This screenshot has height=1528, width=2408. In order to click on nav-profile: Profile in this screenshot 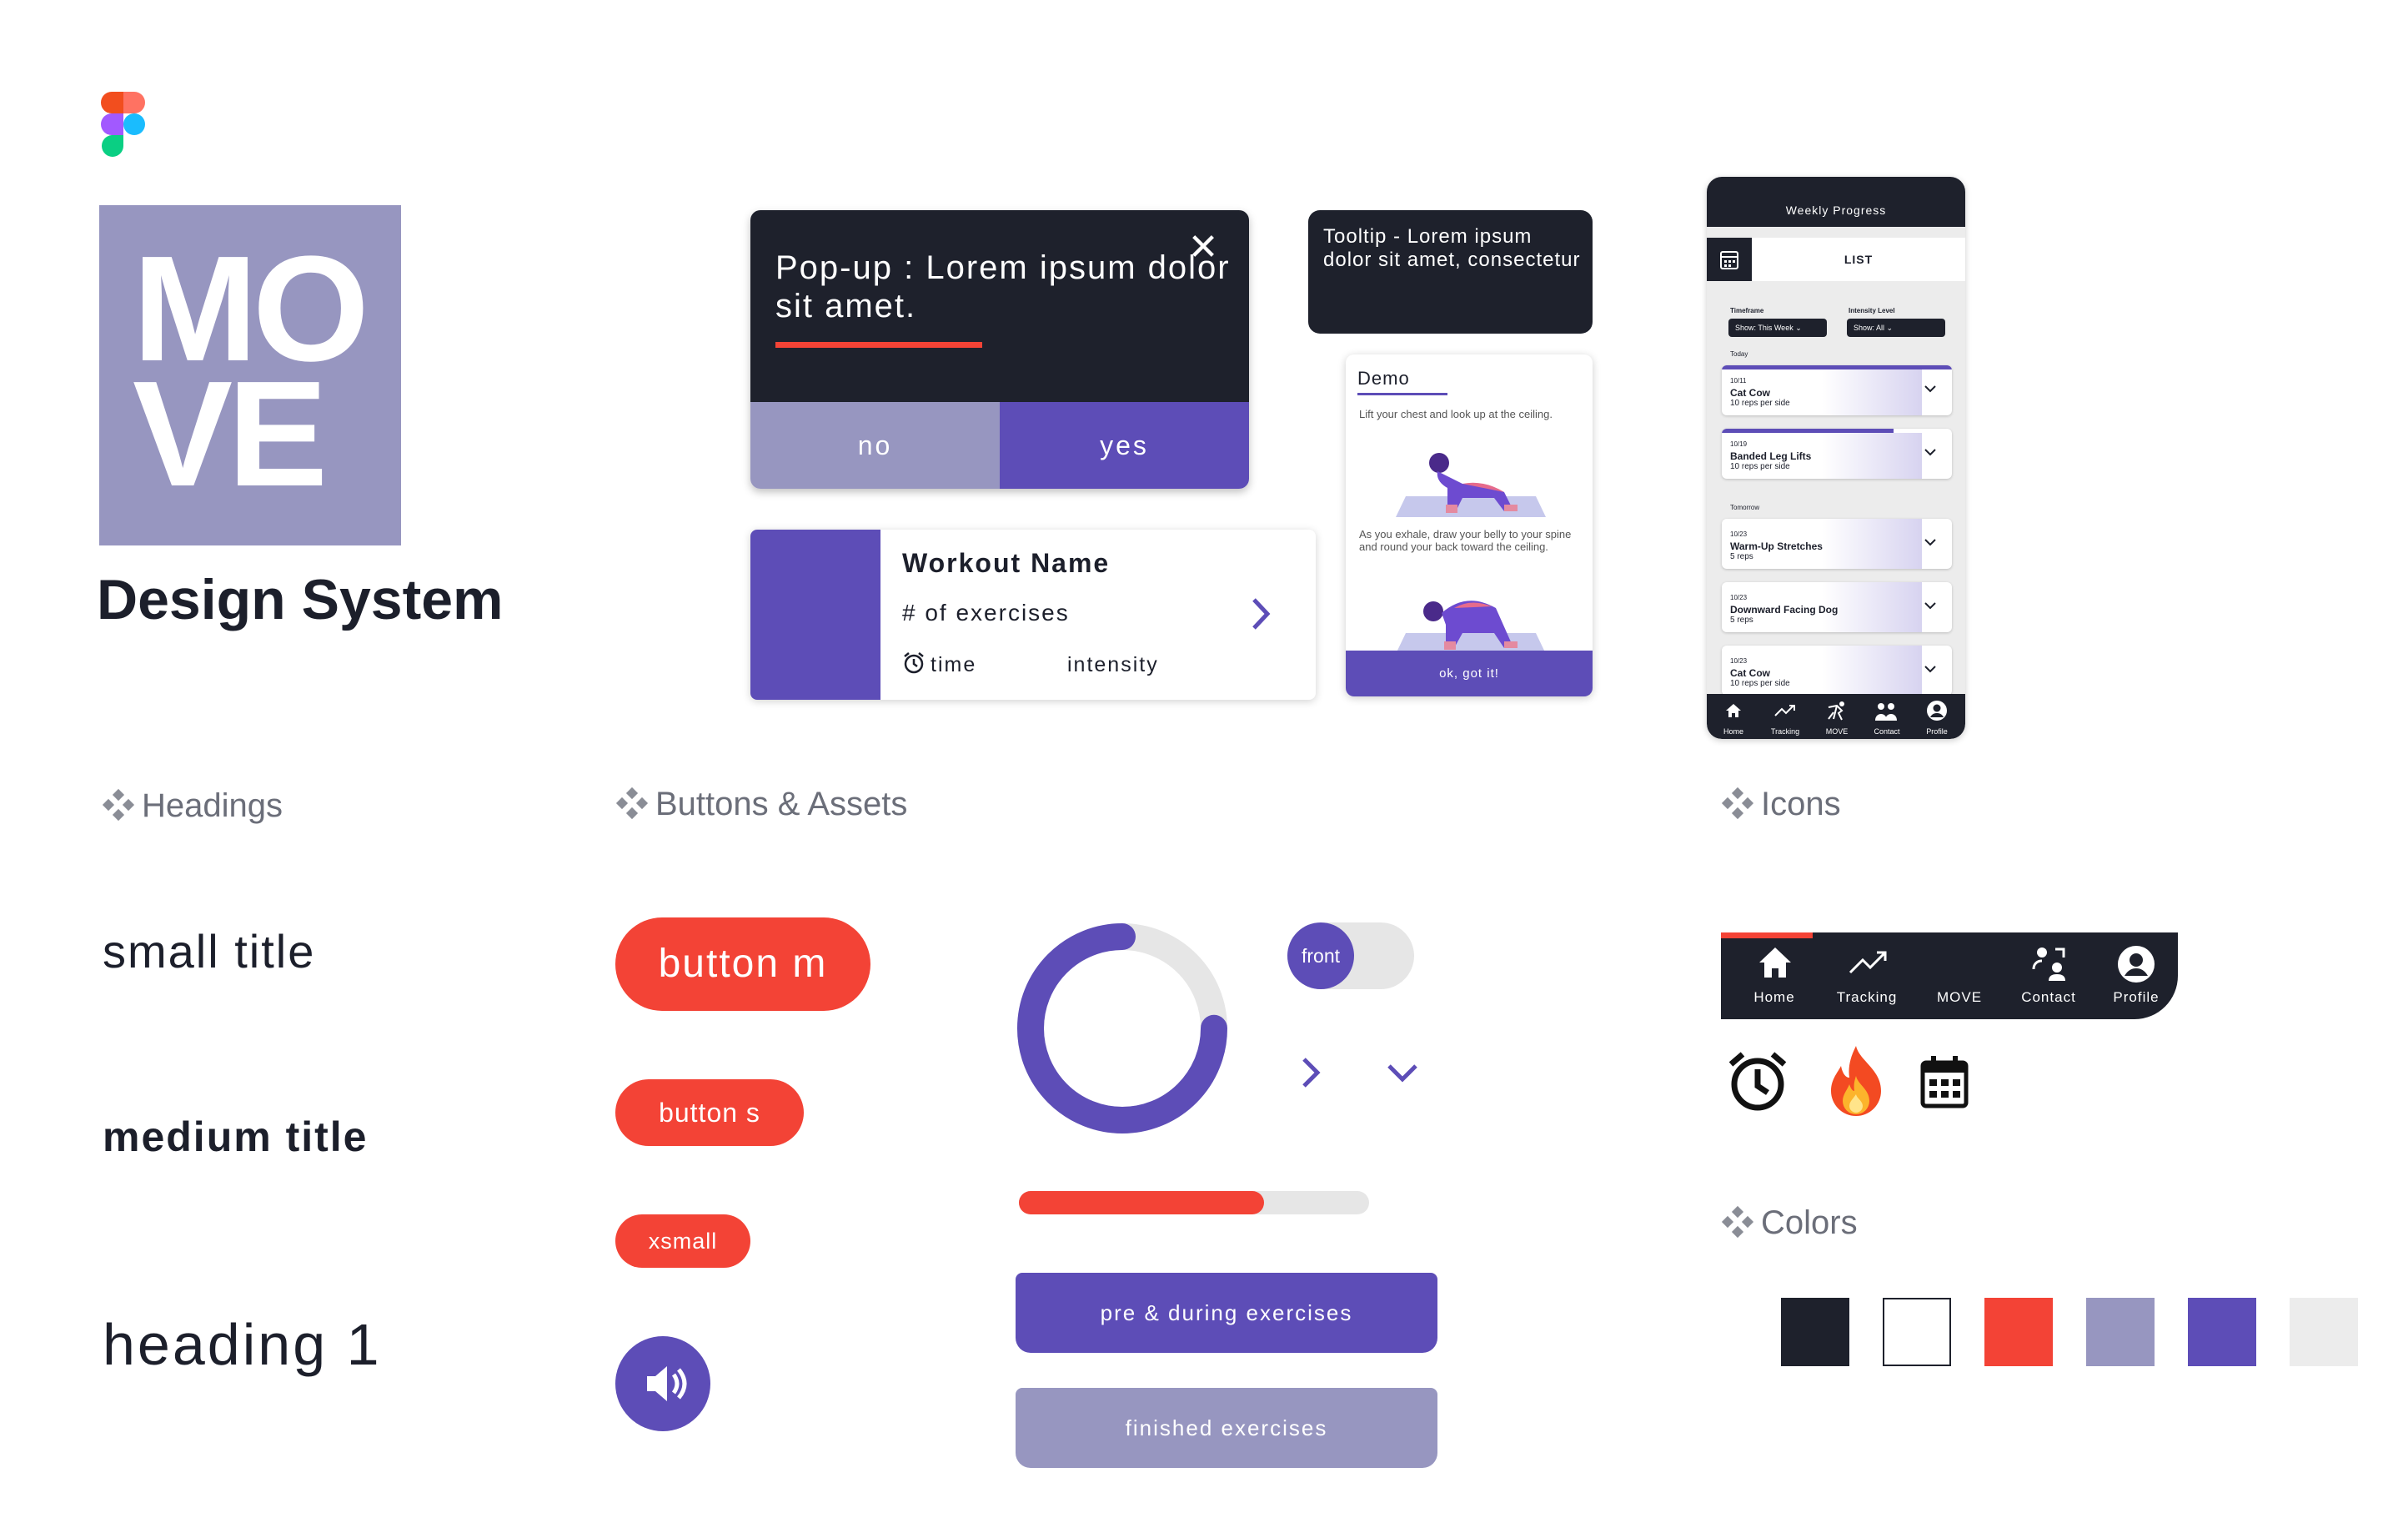, I will do `click(2136, 975)`.